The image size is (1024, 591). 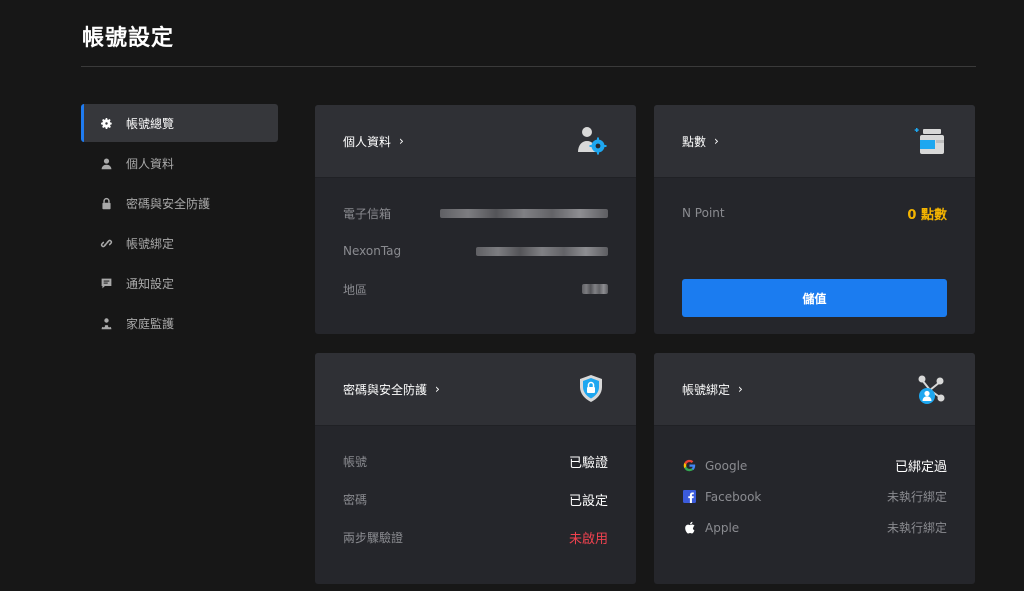 I want to click on binding-title-link: 帳號綁定 ›, so click(x=712, y=389).